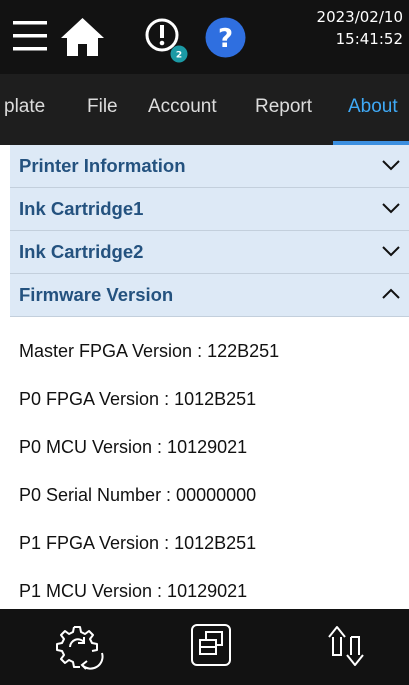  I want to click on list-item: P1 FPGA Version : 1012B251, so click(138, 543).